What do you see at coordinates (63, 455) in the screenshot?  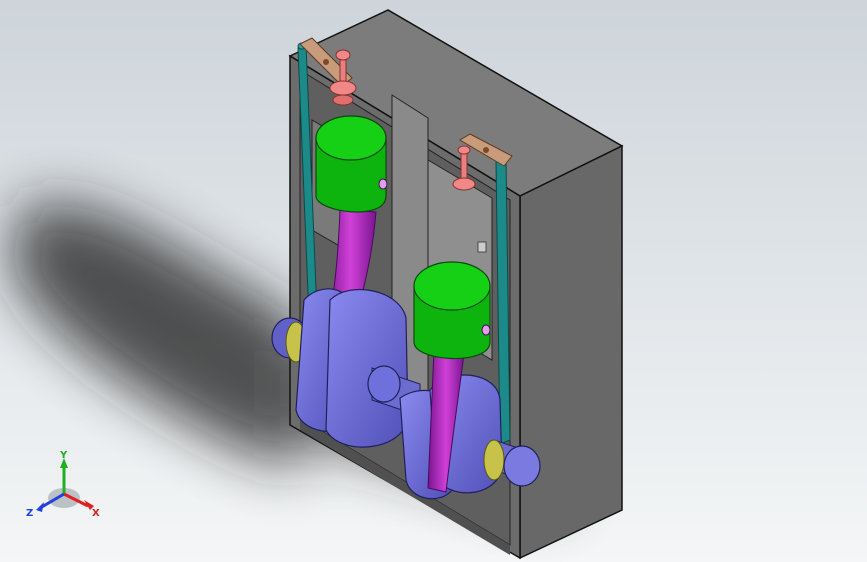 I see `y-axis-label: Y` at bounding box center [63, 455].